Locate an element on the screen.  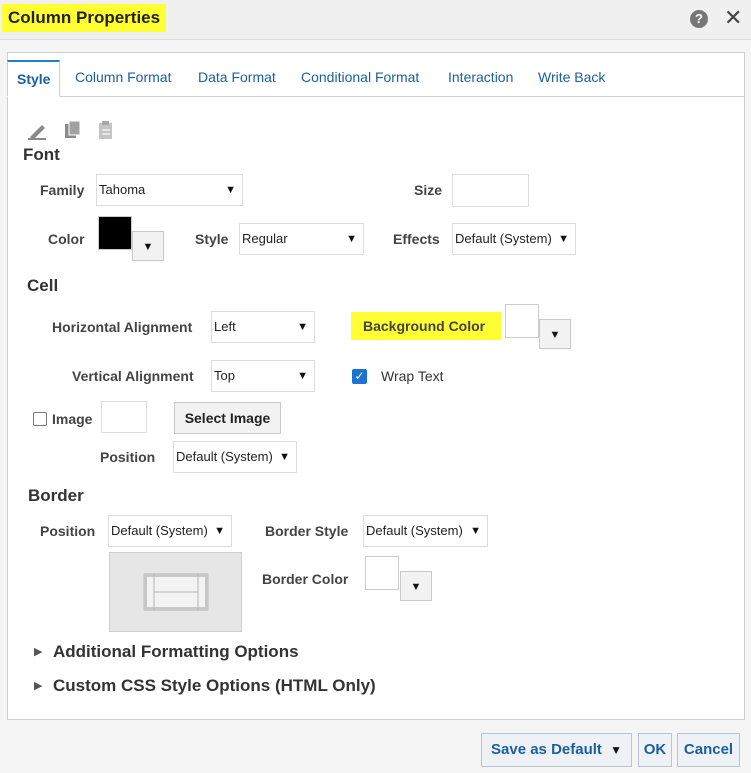
font-color-swatch is located at coordinates (115, 233).